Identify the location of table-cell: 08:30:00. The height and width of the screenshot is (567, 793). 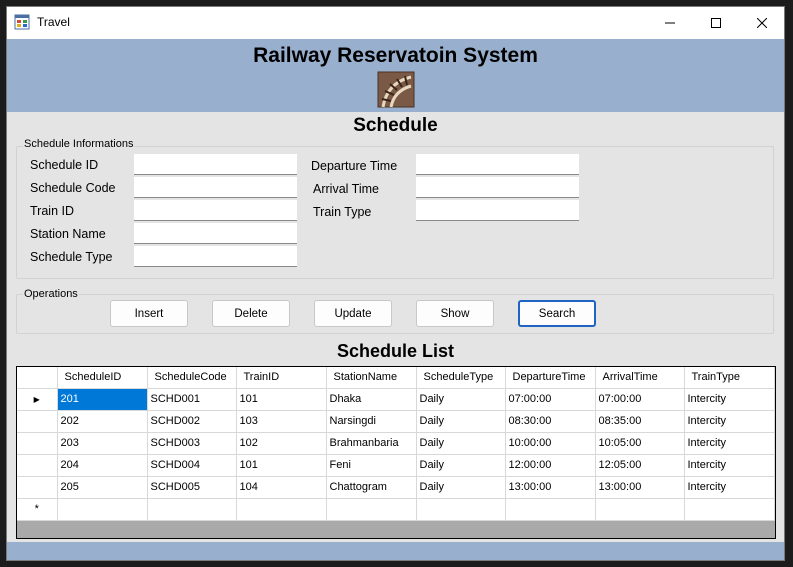
(550, 421).